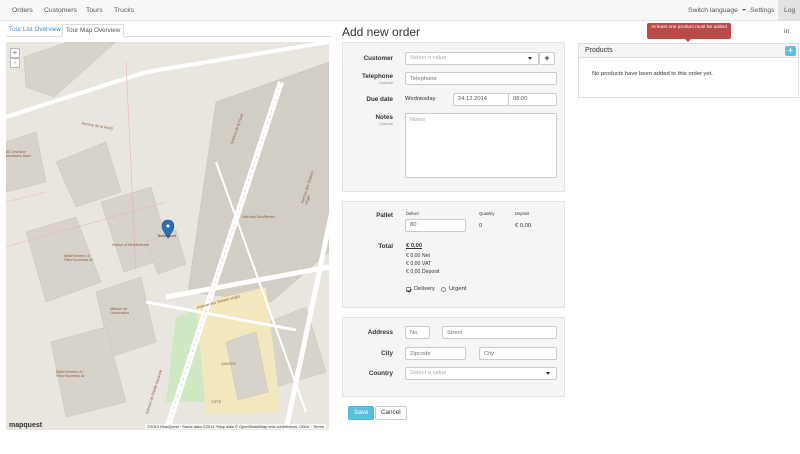  Describe the element at coordinates (472, 58) in the screenshot. I see `customer-select: Select a value` at that location.